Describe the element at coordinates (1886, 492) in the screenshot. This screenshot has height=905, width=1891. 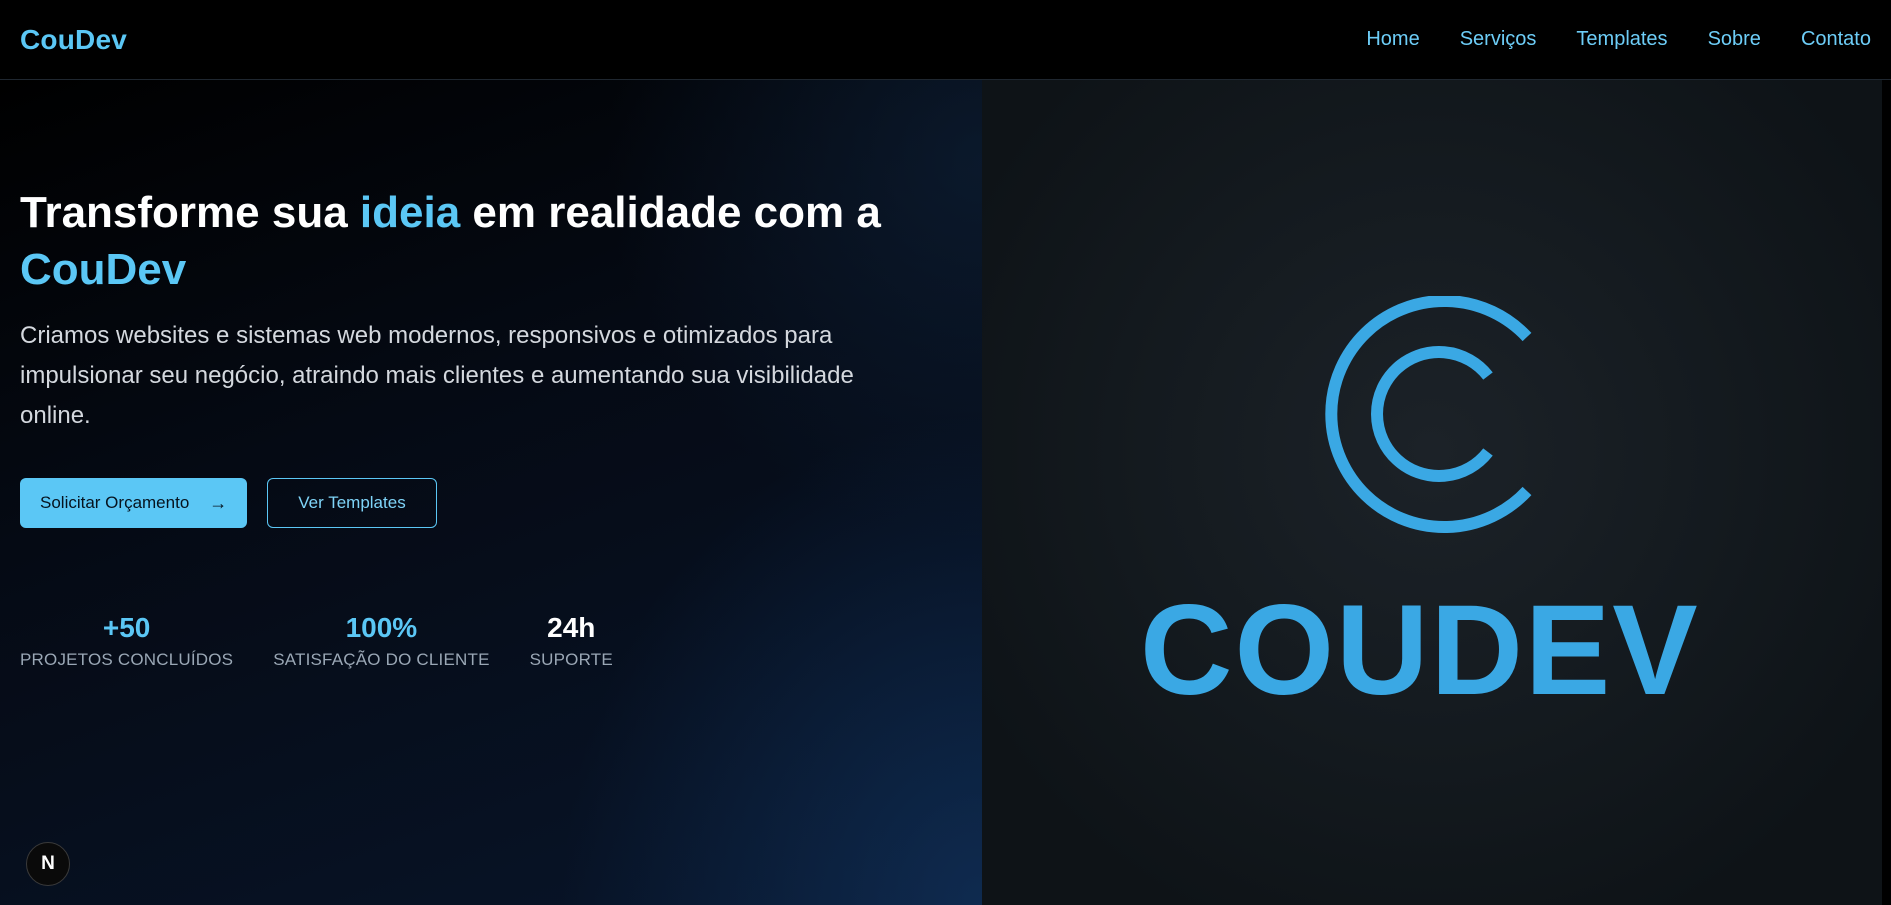
I see `scrollbar-gutter` at that location.